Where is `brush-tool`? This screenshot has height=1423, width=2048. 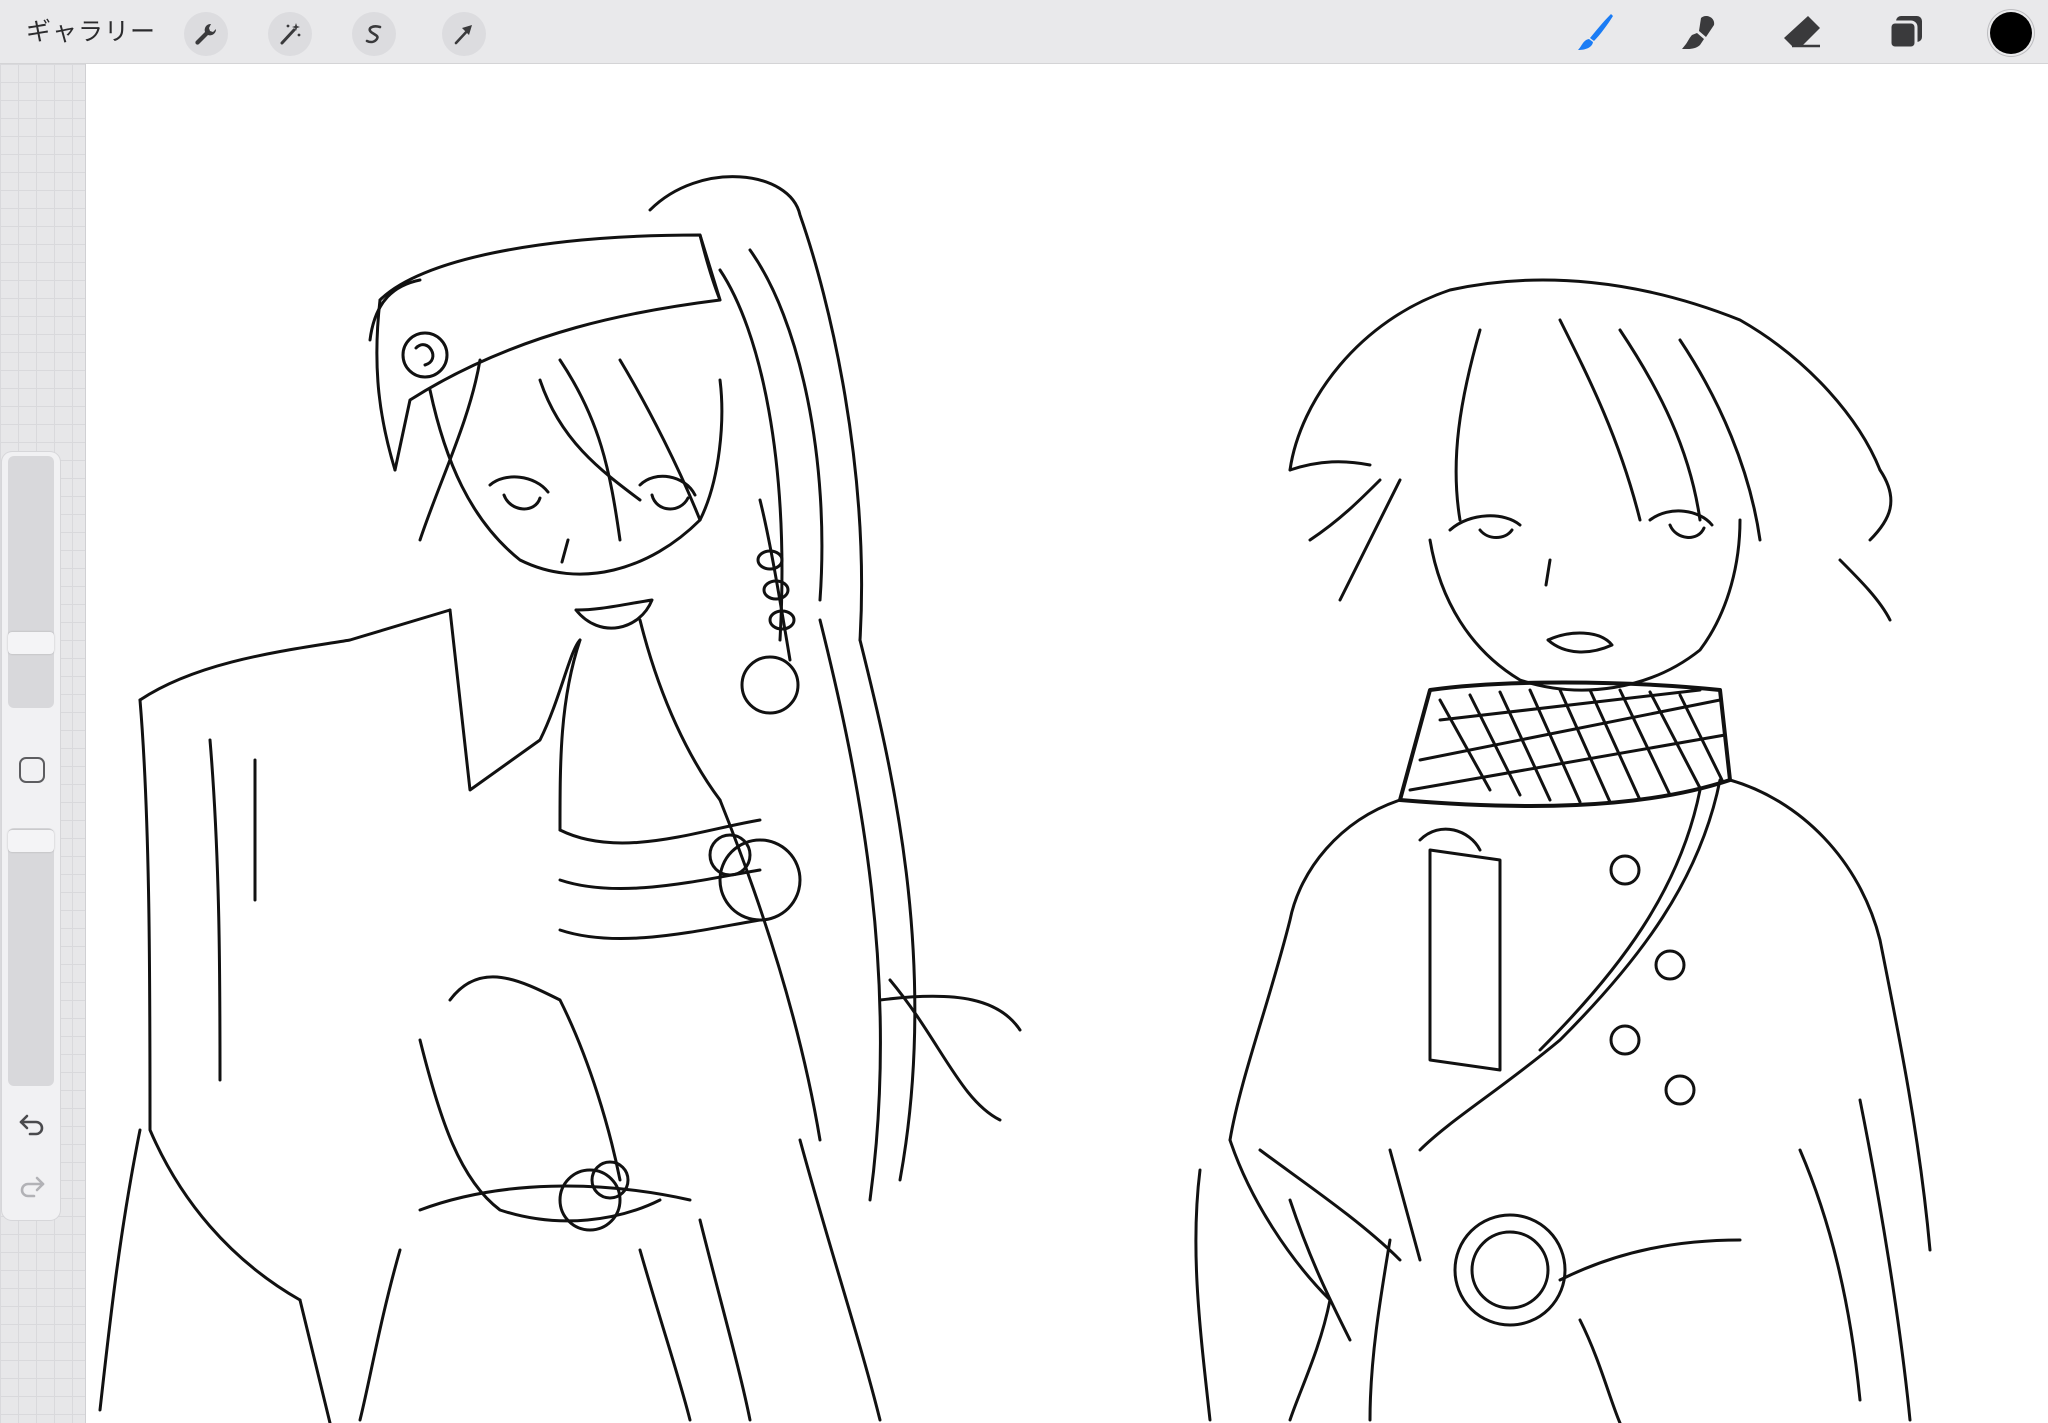 brush-tool is located at coordinates (1595, 32).